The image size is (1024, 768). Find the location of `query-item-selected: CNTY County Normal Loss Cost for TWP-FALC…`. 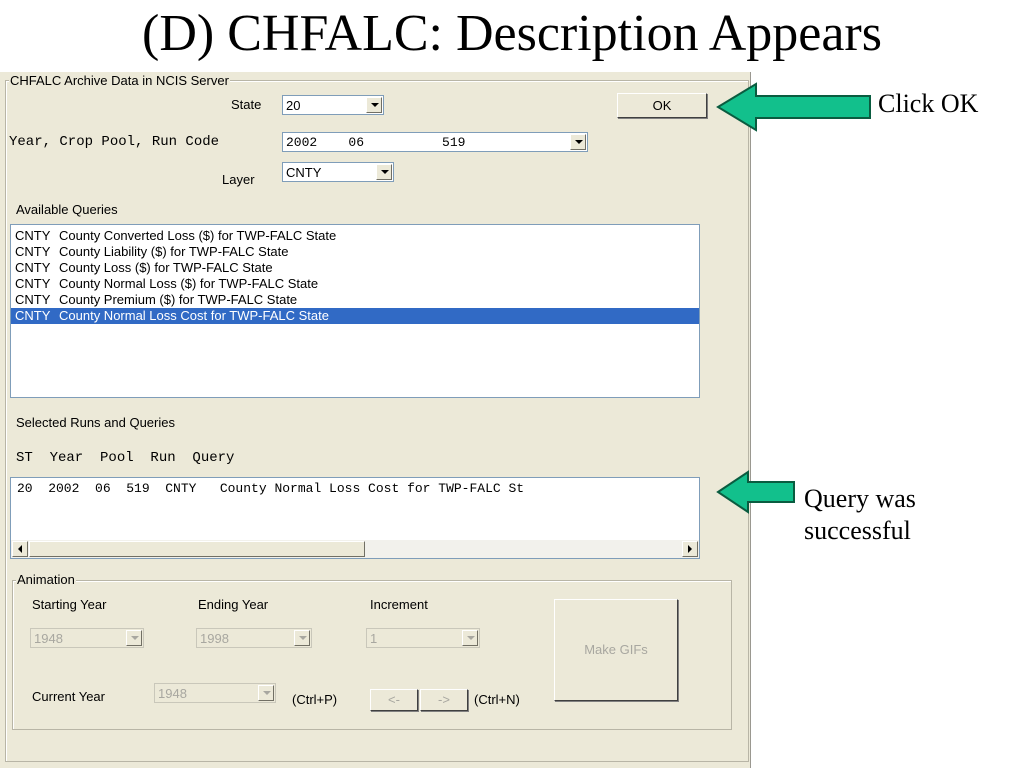

query-item-selected: CNTY County Normal Loss Cost for TWP-FALC… is located at coordinates (355, 316).